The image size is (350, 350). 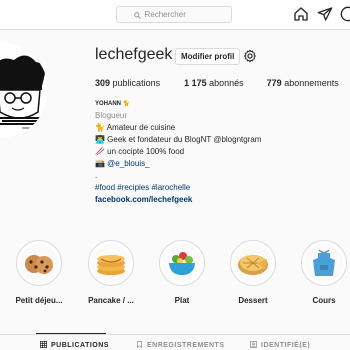 What do you see at coordinates (301, 14) in the screenshot?
I see `home-icon` at bounding box center [301, 14].